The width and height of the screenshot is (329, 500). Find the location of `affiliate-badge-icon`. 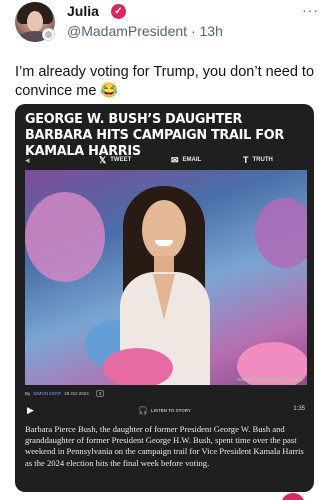

affiliate-badge-icon is located at coordinates (48, 34).